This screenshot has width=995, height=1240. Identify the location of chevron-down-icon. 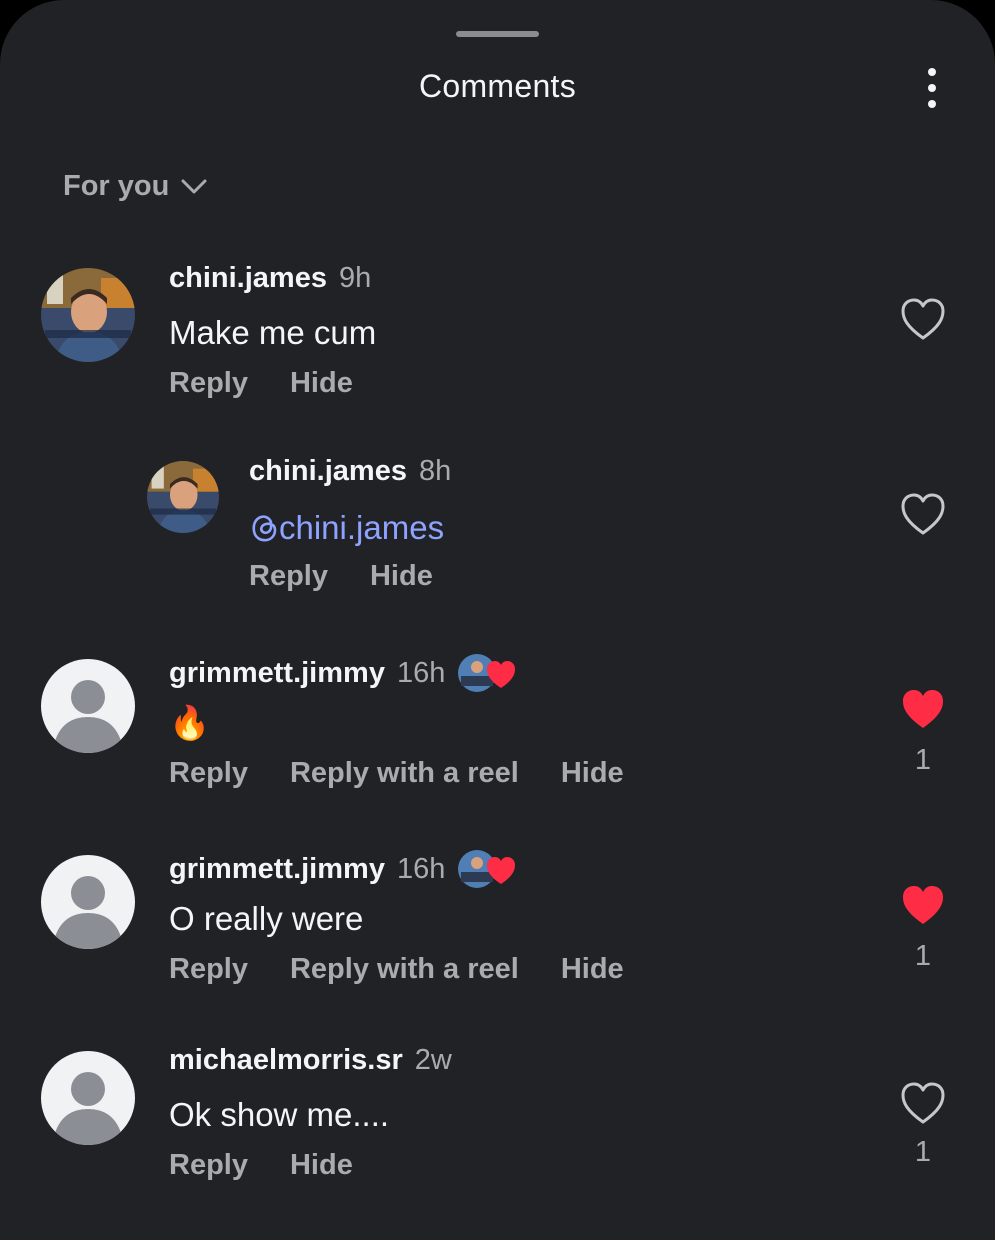
(194, 186).